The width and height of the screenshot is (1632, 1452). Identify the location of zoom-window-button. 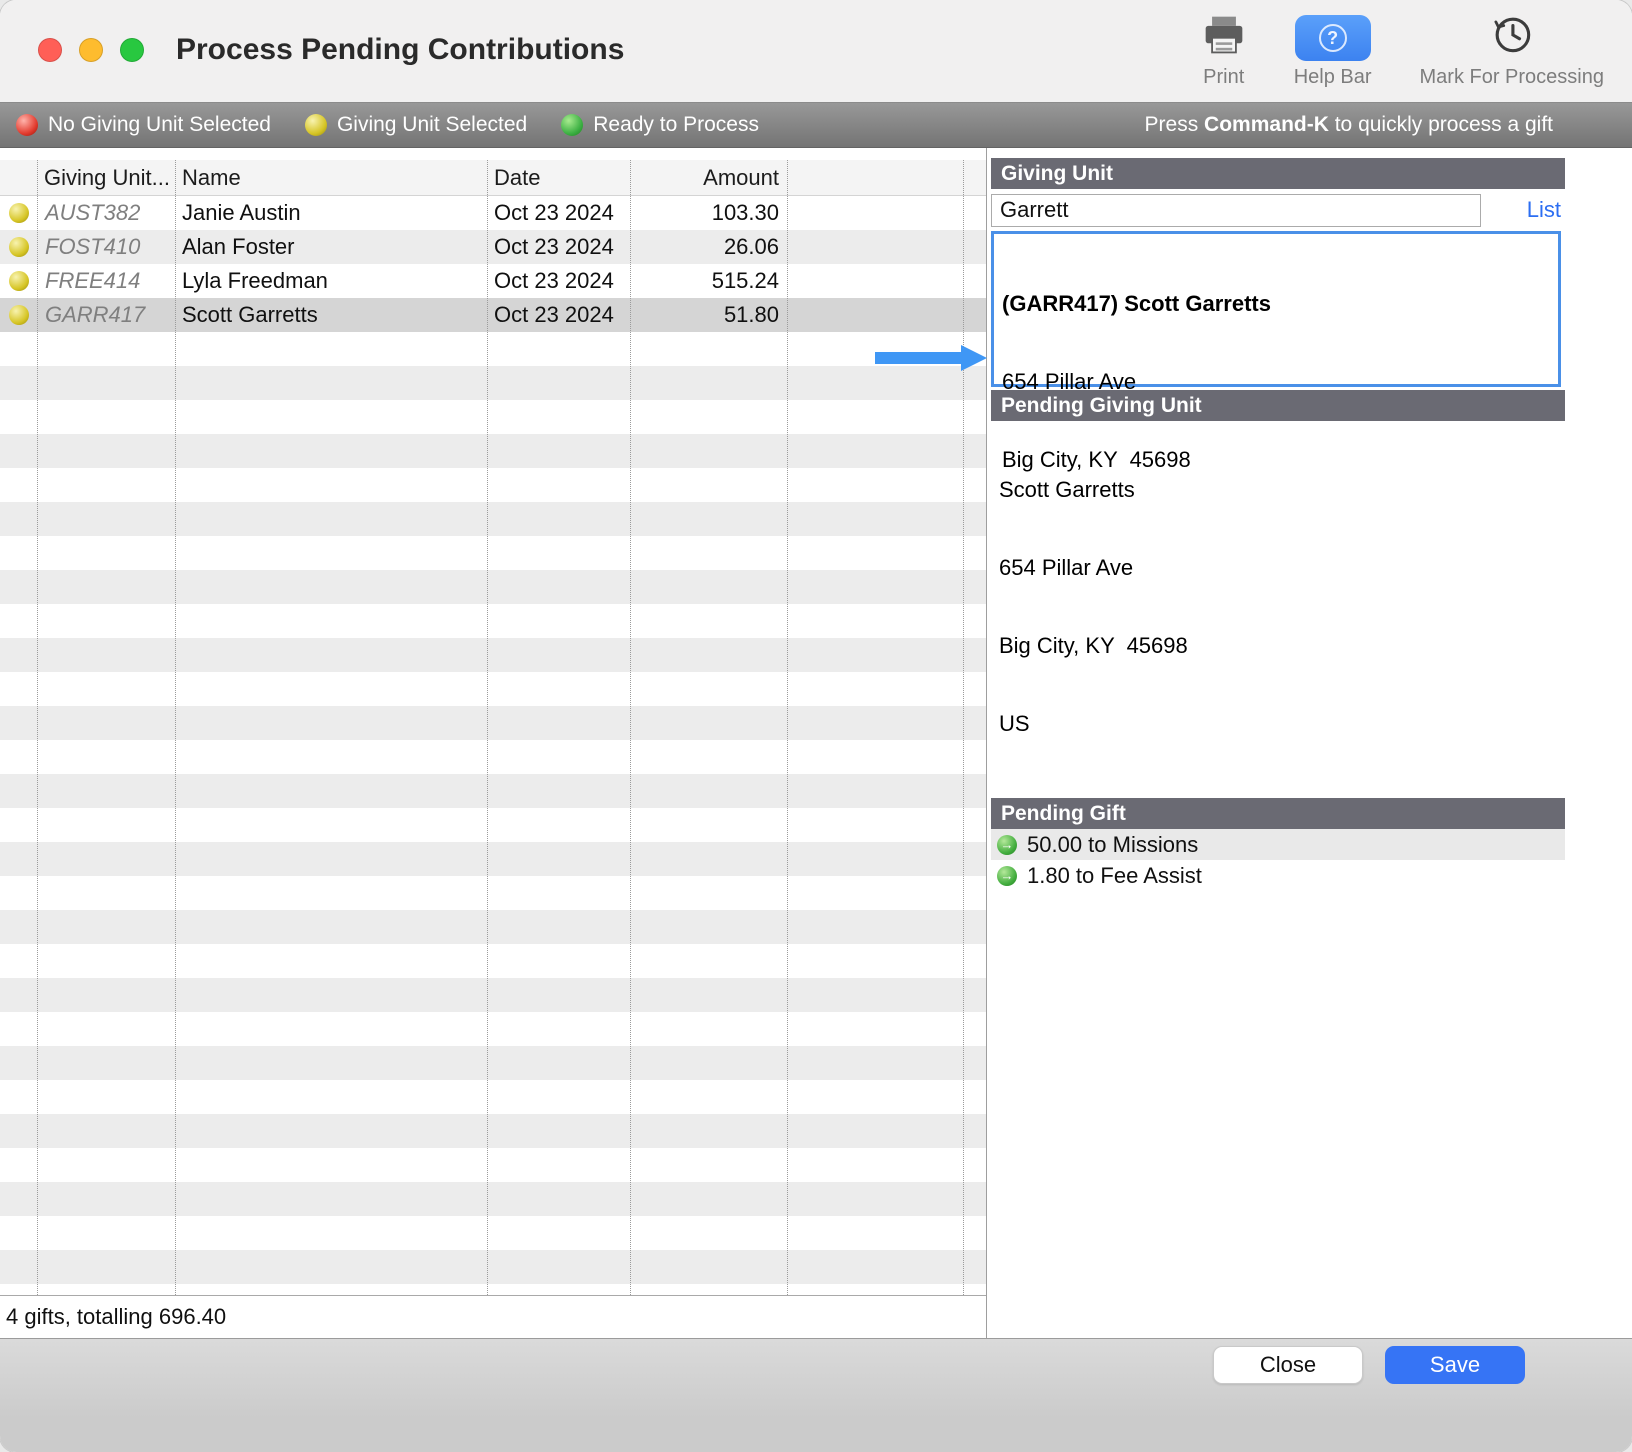
(132, 50).